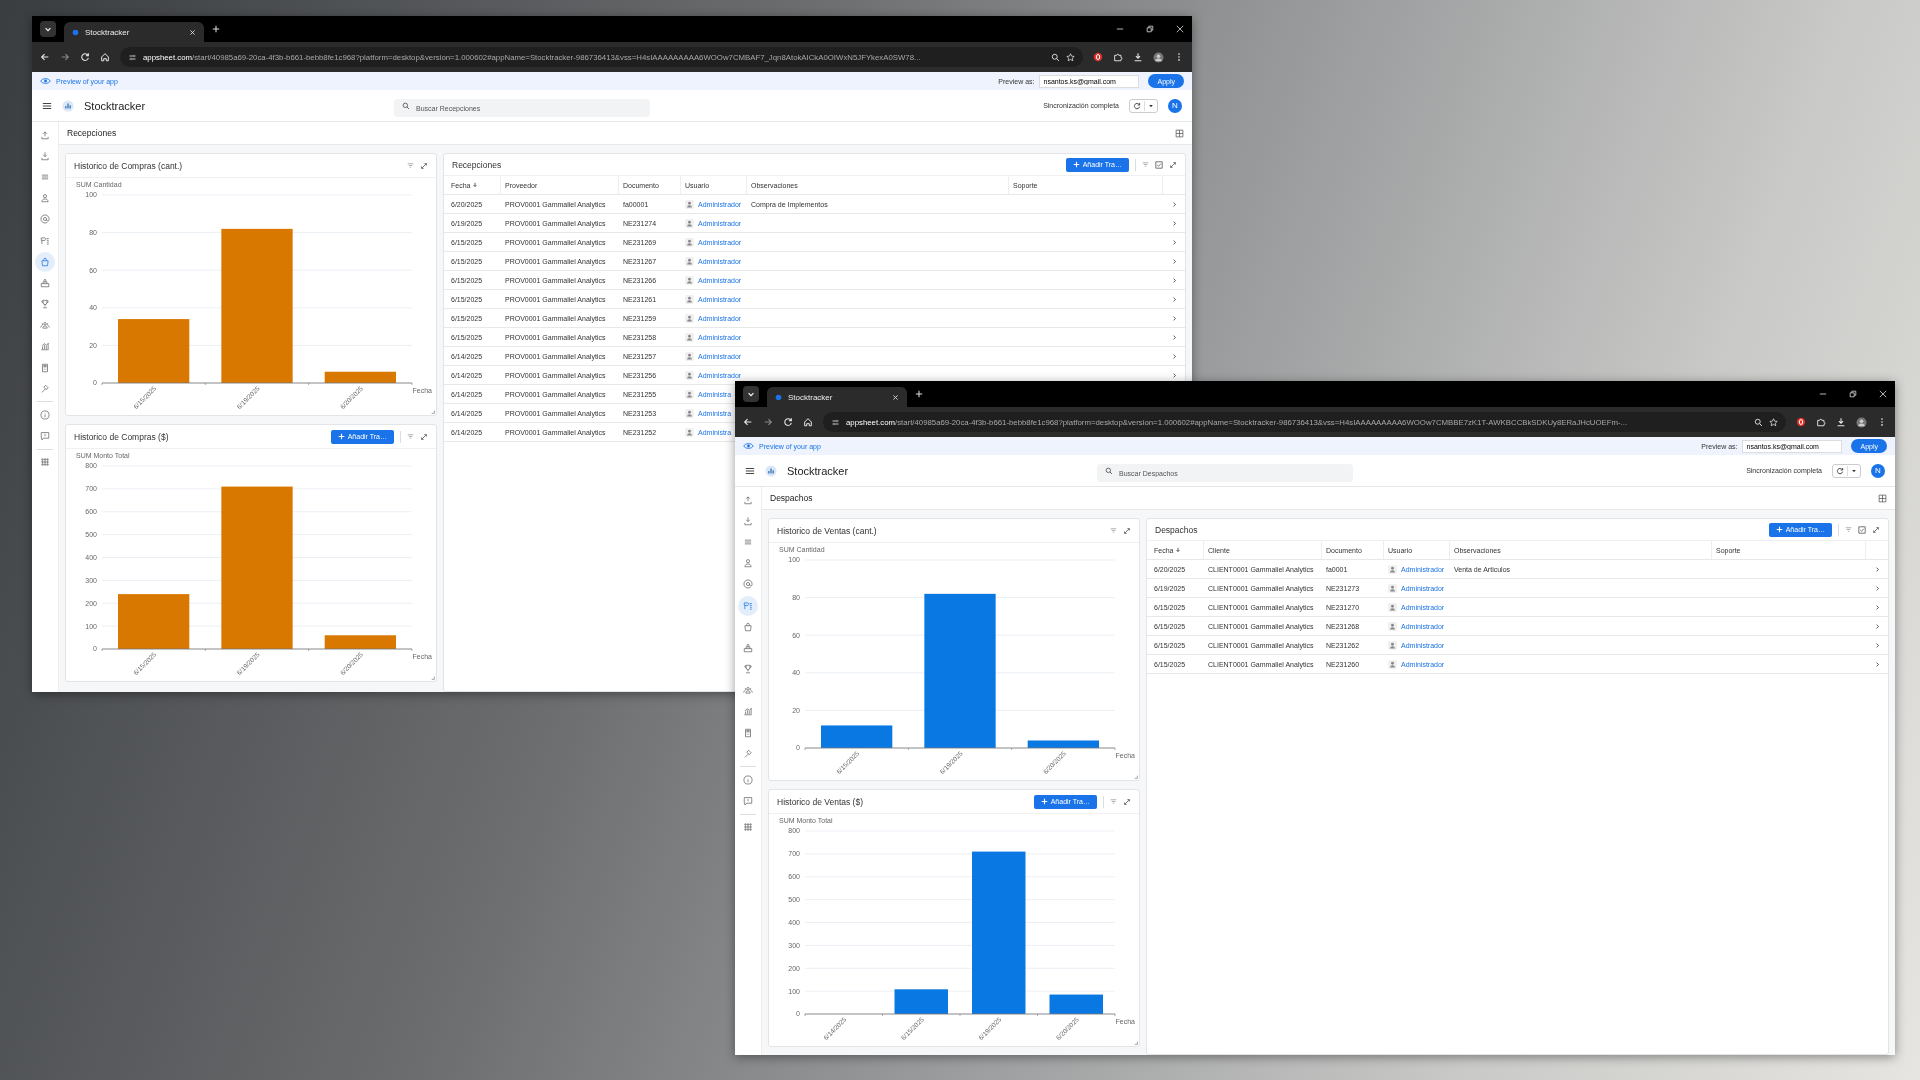 The image size is (1920, 1080). I want to click on caret-down-icon, so click(1151, 105).